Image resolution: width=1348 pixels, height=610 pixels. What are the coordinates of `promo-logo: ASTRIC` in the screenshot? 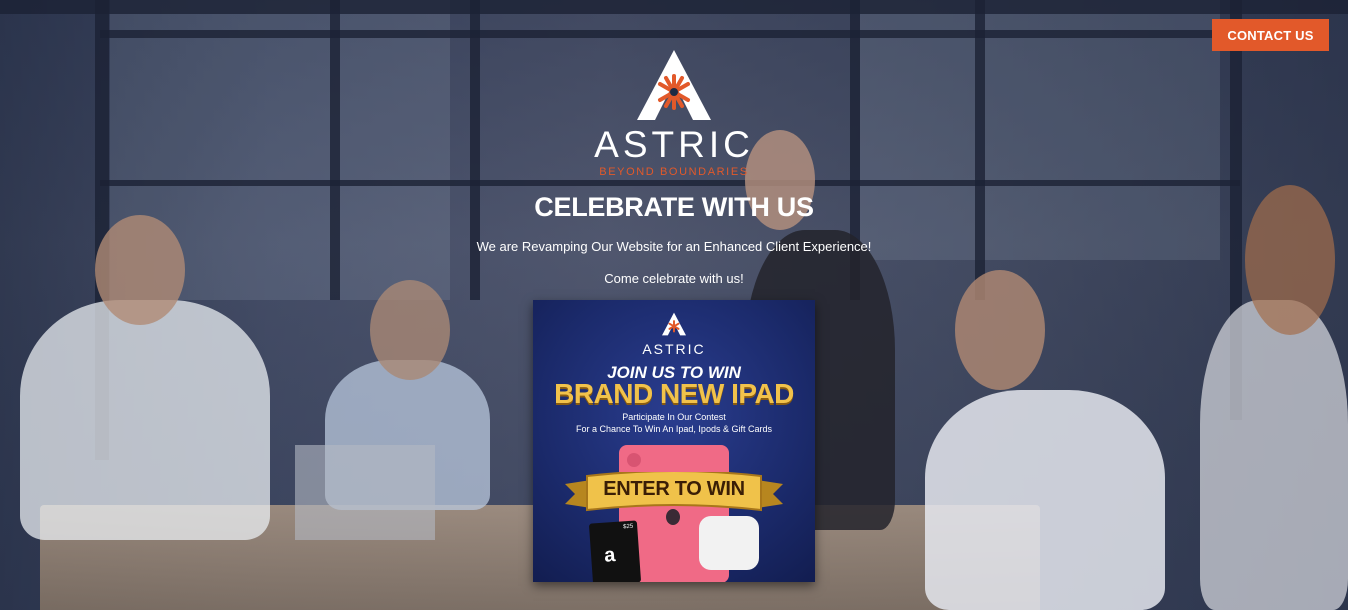 It's located at (674, 334).